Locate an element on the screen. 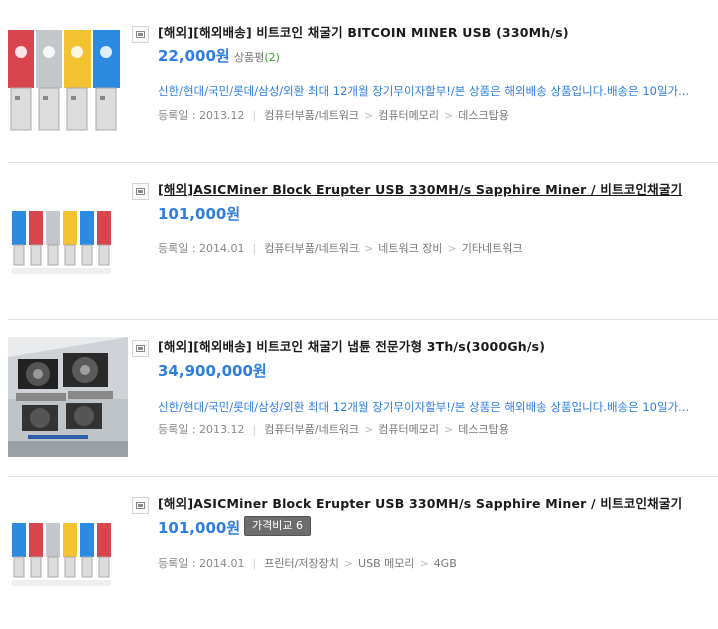 The width and height of the screenshot is (718, 629). neptune-miner-image is located at coordinates (68, 397).